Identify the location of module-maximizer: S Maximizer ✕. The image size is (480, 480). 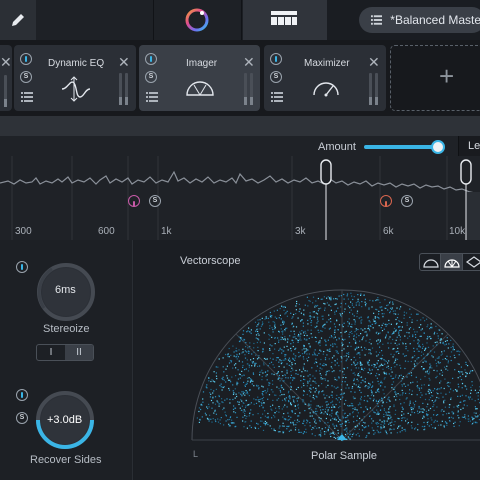
(325, 78).